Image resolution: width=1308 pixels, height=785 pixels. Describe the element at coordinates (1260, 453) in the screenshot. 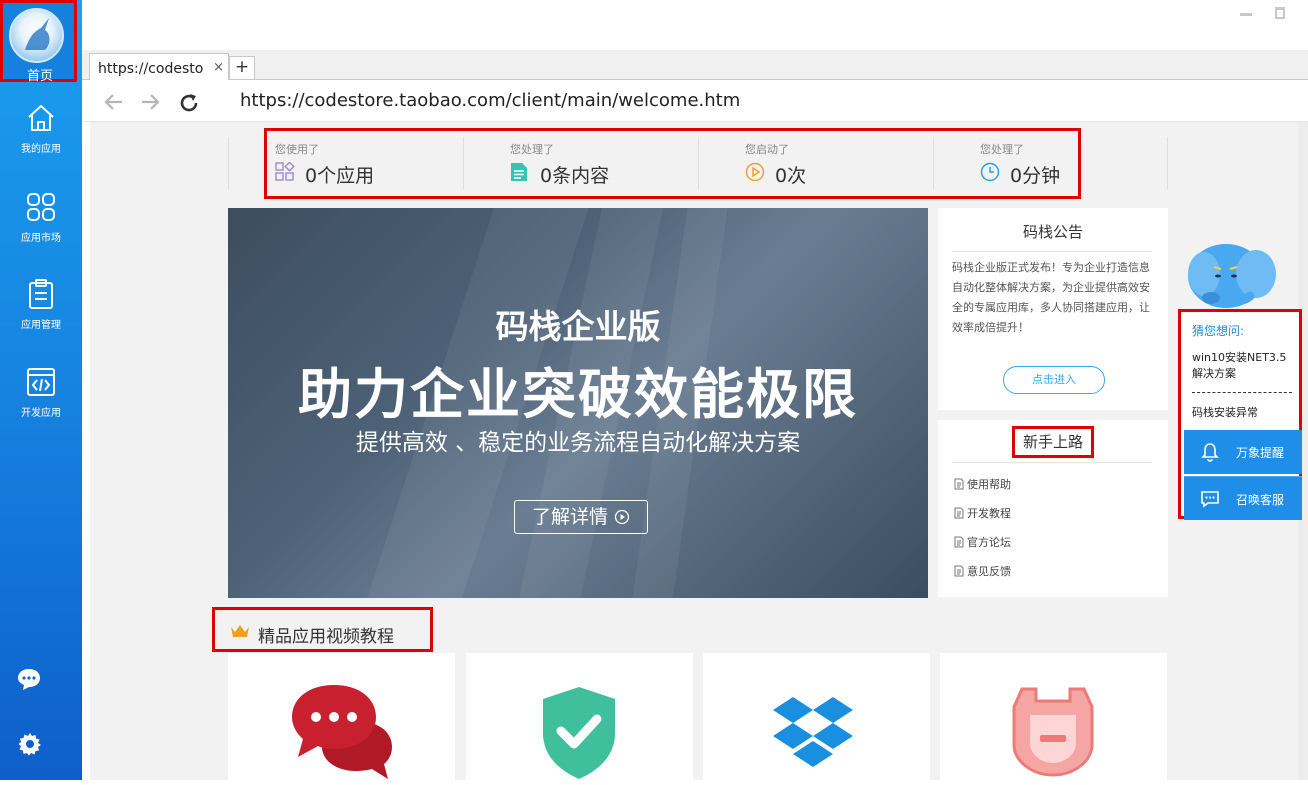

I see `remind-label: 万象提醒` at that location.